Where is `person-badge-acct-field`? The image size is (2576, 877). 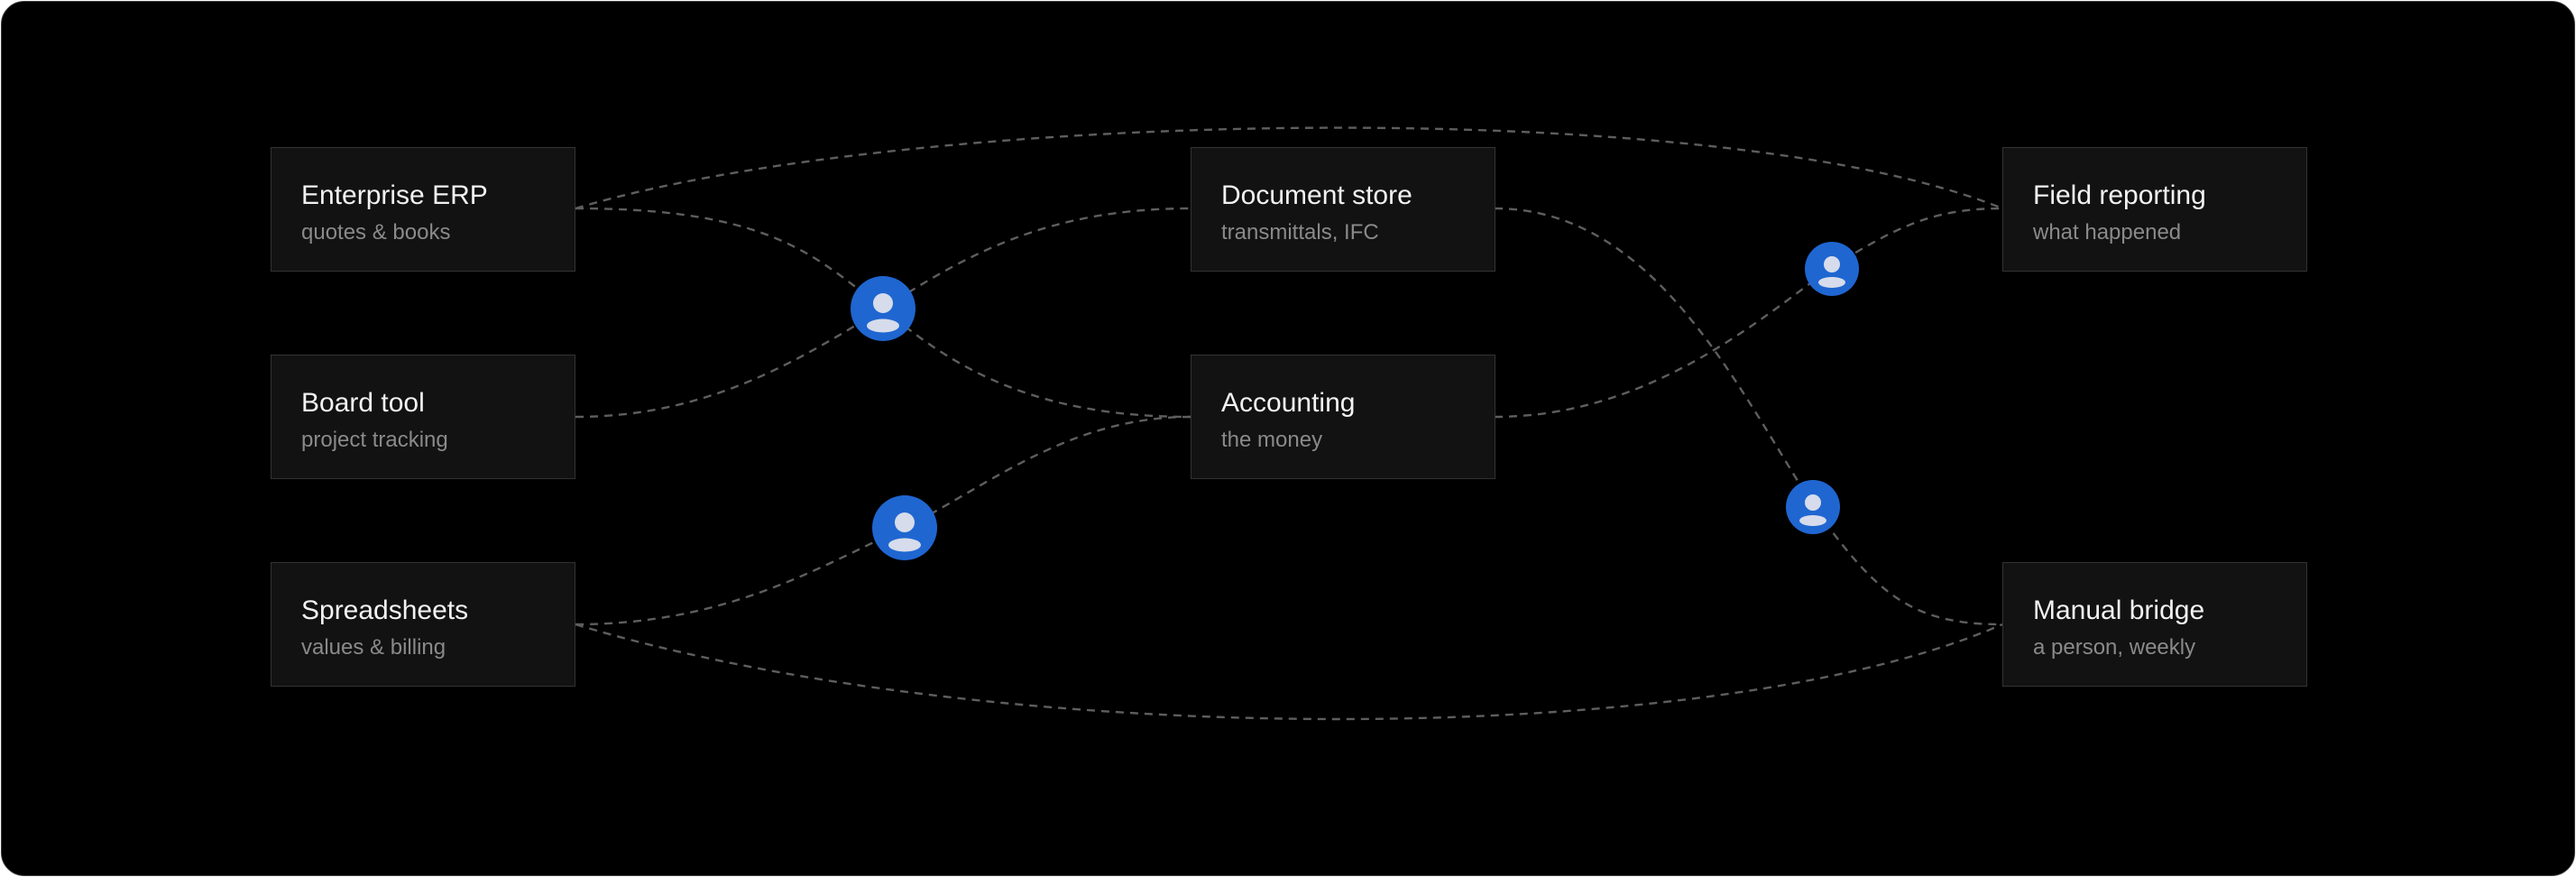 person-badge-acct-field is located at coordinates (1832, 269).